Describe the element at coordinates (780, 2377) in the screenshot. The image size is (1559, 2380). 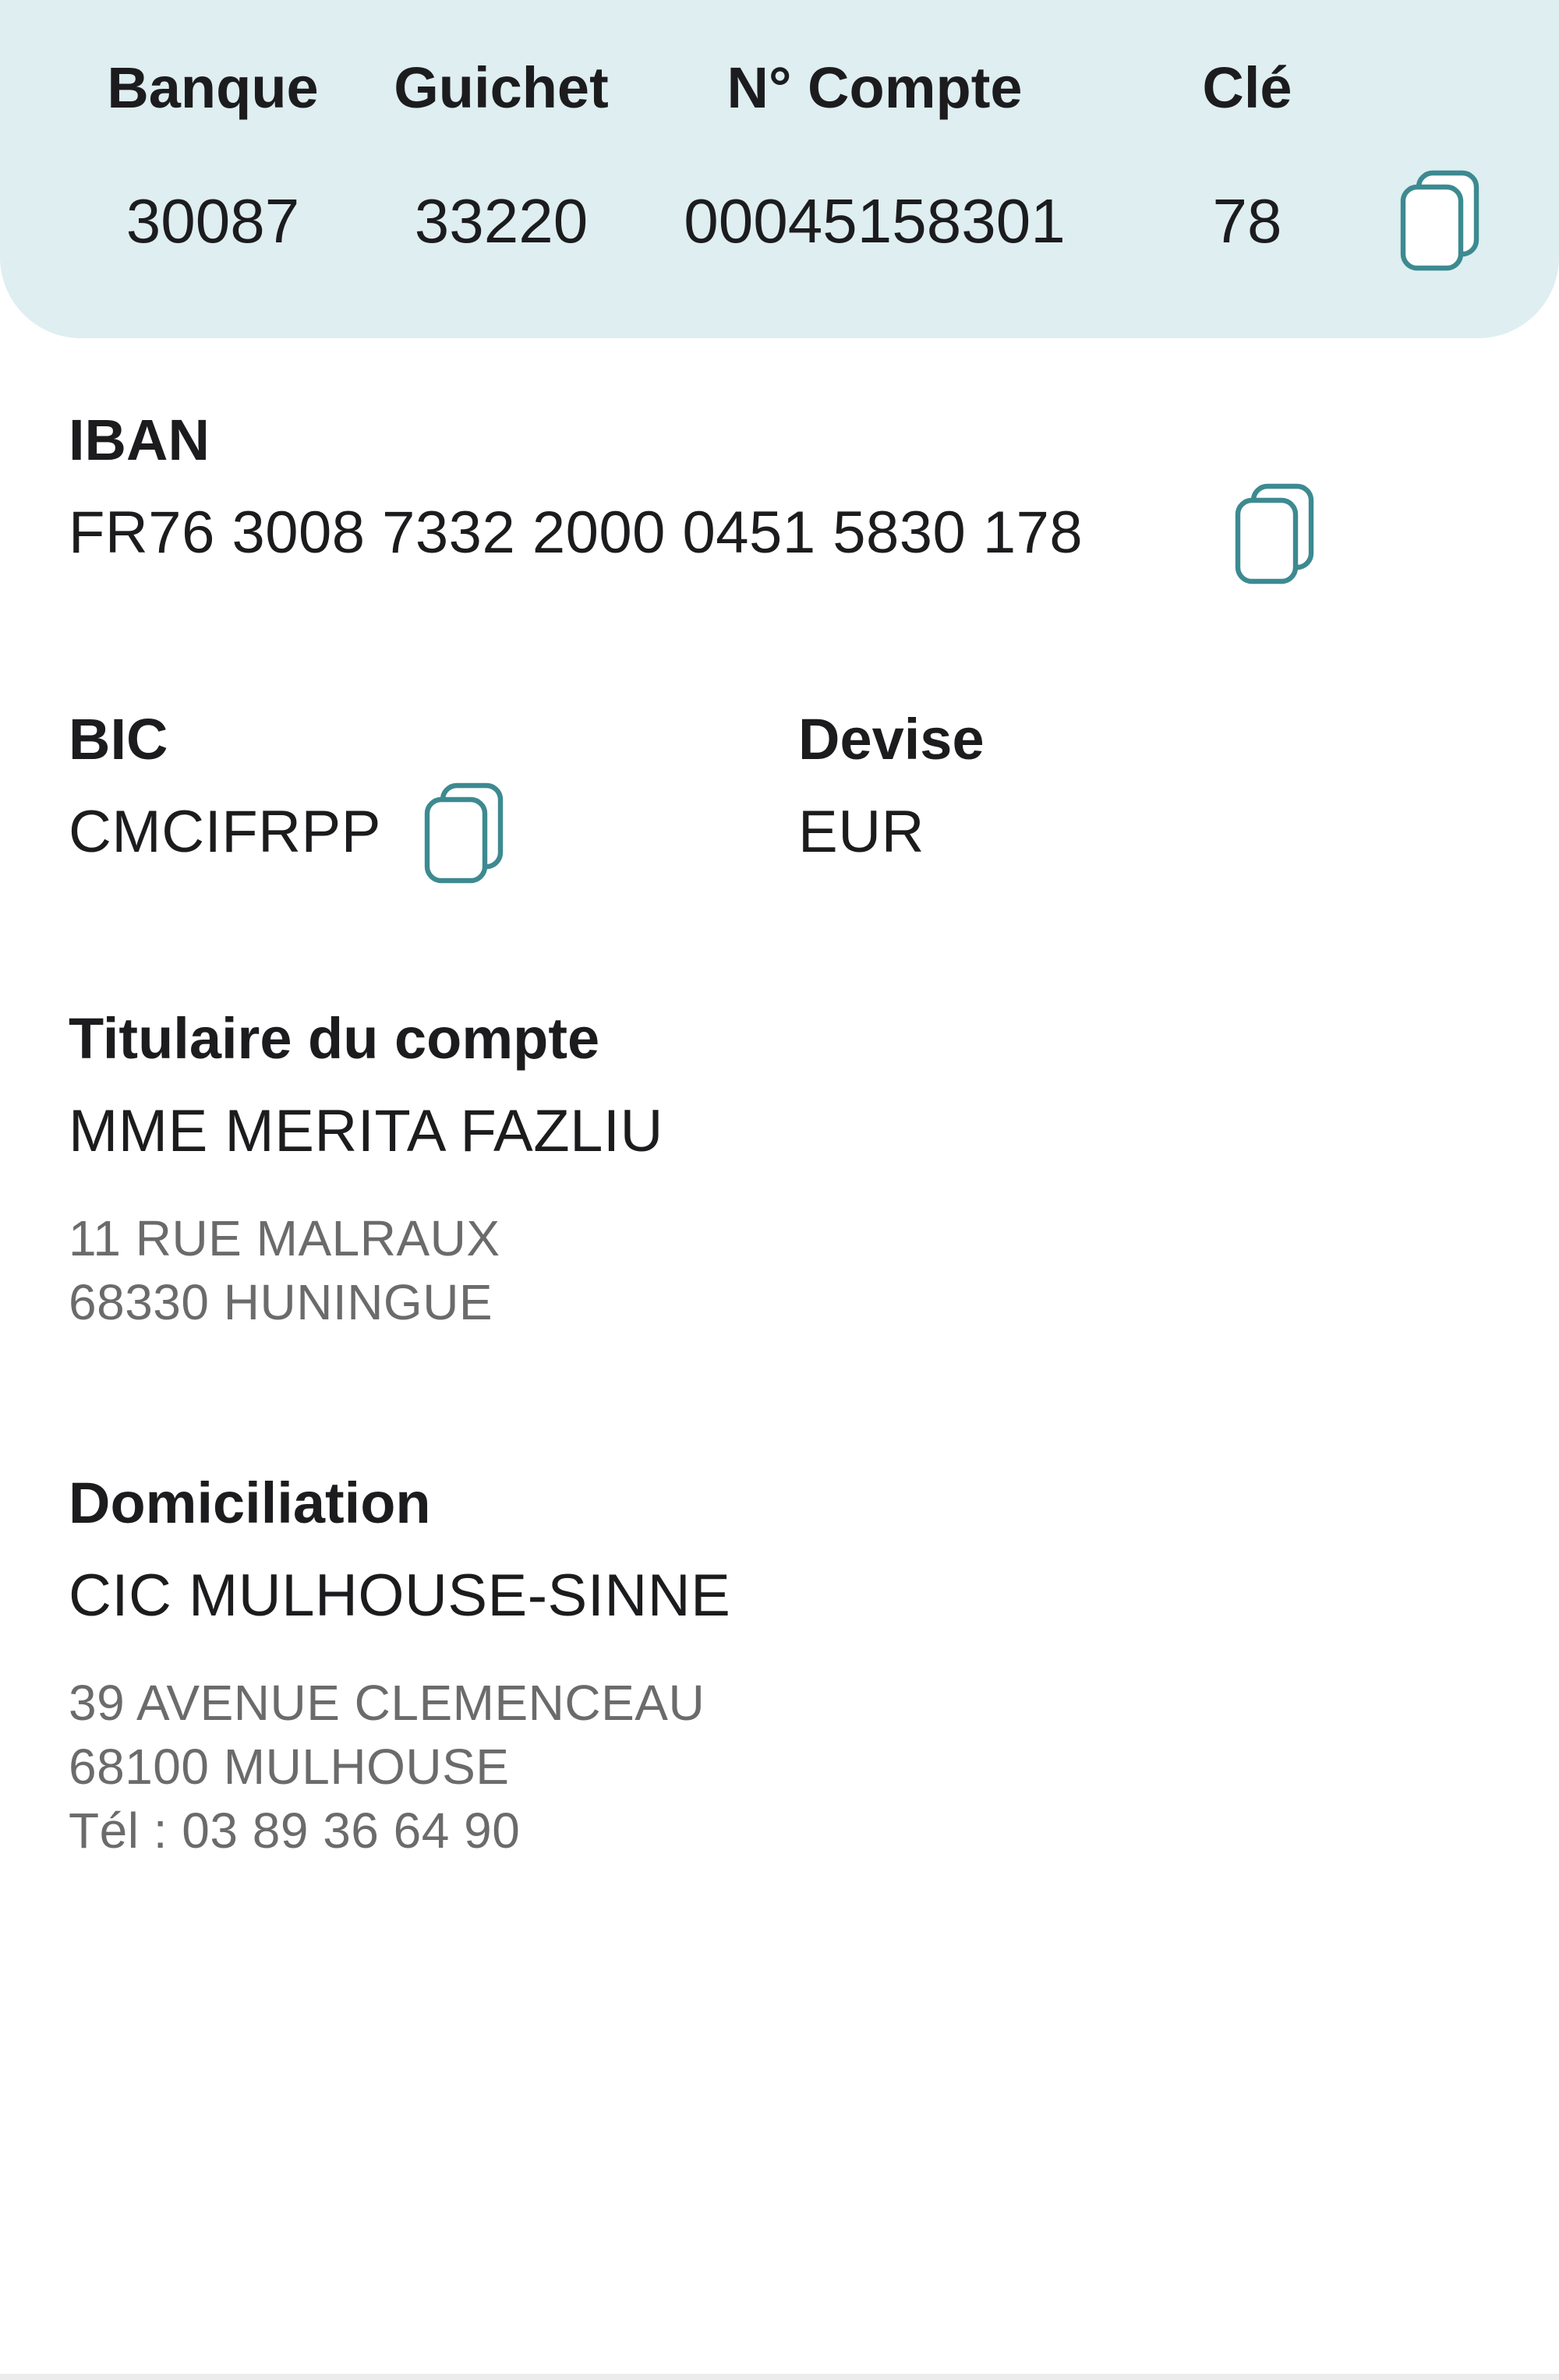
I see `bottom-divider` at that location.